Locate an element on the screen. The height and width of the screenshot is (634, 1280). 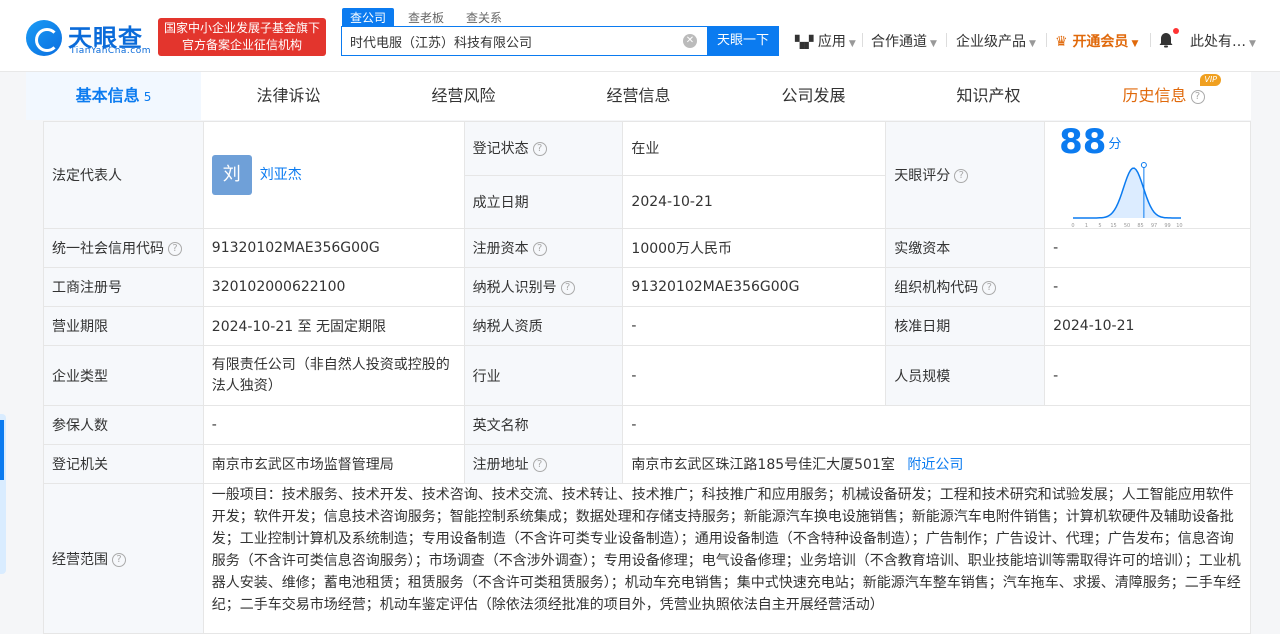
taxpayer-qual-label: 纳税人资质 is located at coordinates (543, 326).